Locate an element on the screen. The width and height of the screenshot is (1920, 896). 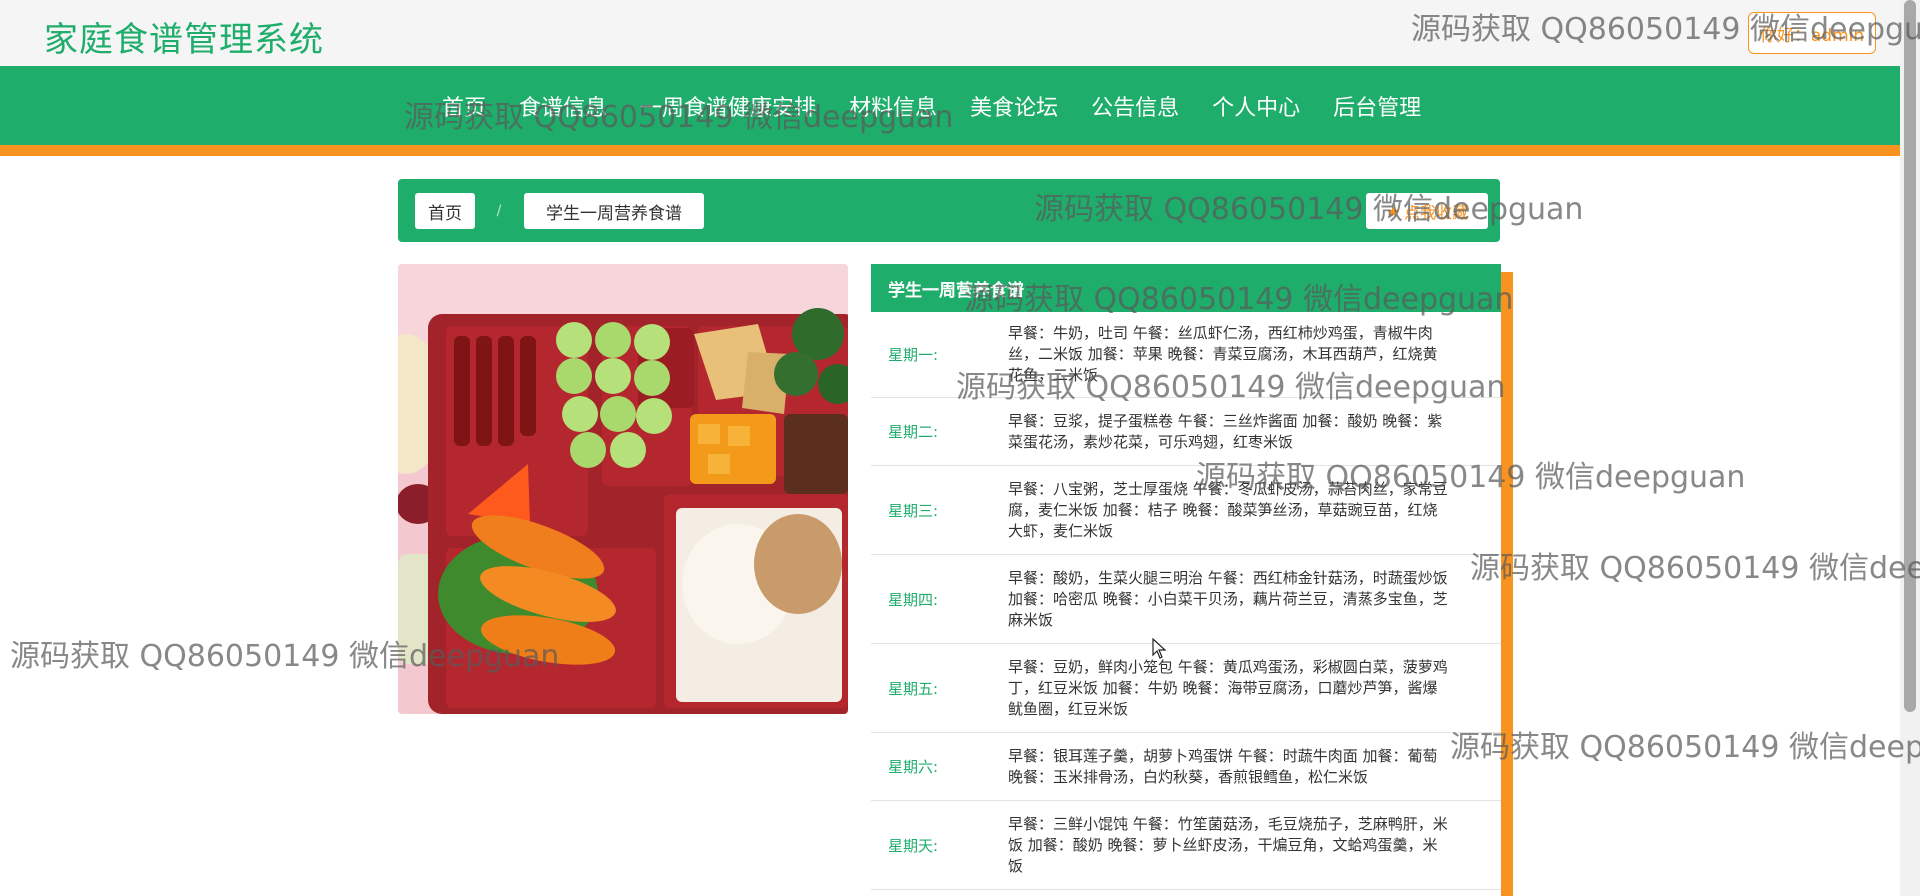
nav-item-ingredients: 材料信息 is located at coordinates (893, 106).